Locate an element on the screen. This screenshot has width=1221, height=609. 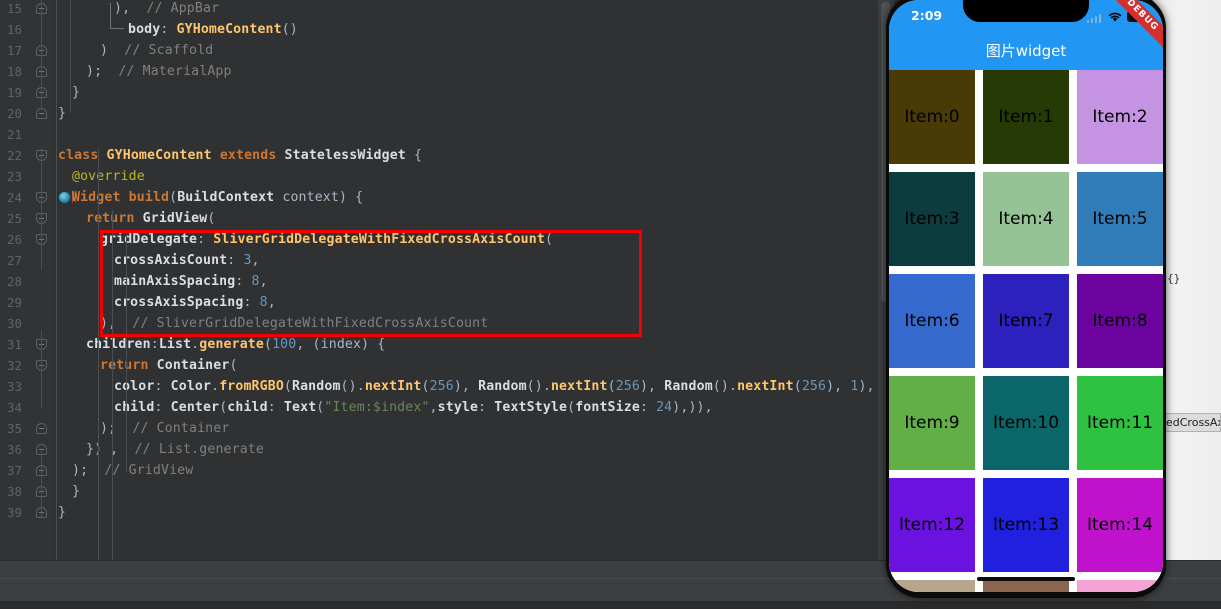
grid-item: Item:9 is located at coordinates (932, 423).